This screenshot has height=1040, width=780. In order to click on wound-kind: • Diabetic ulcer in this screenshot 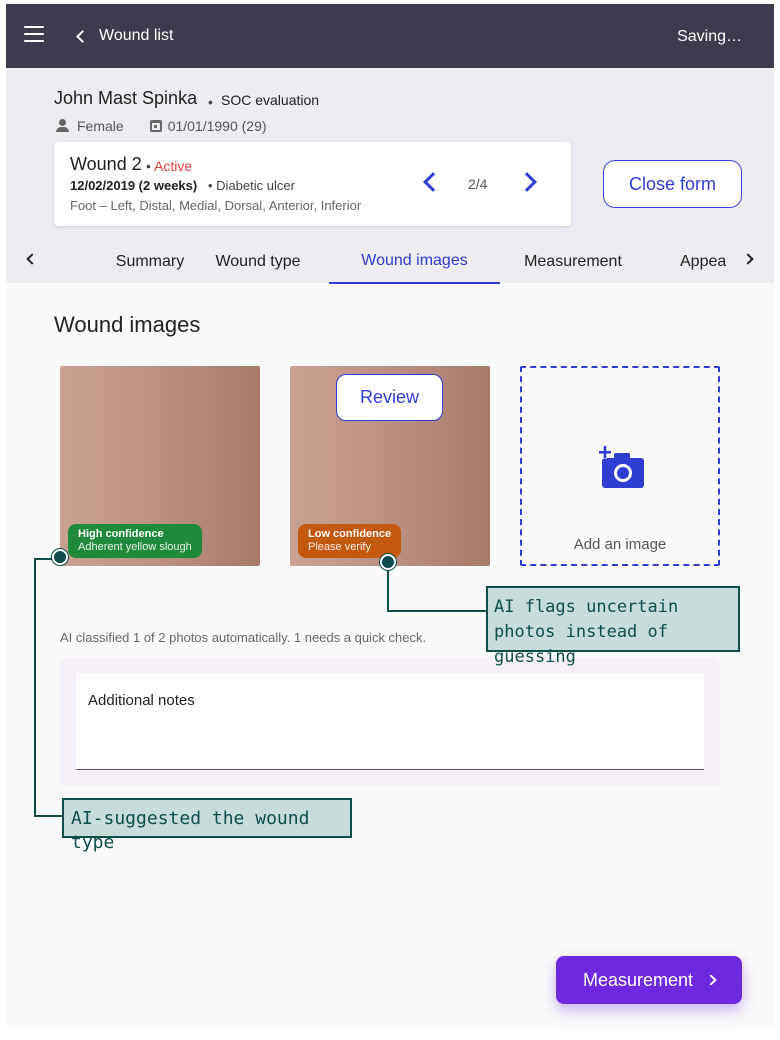, I will do `click(251, 185)`.